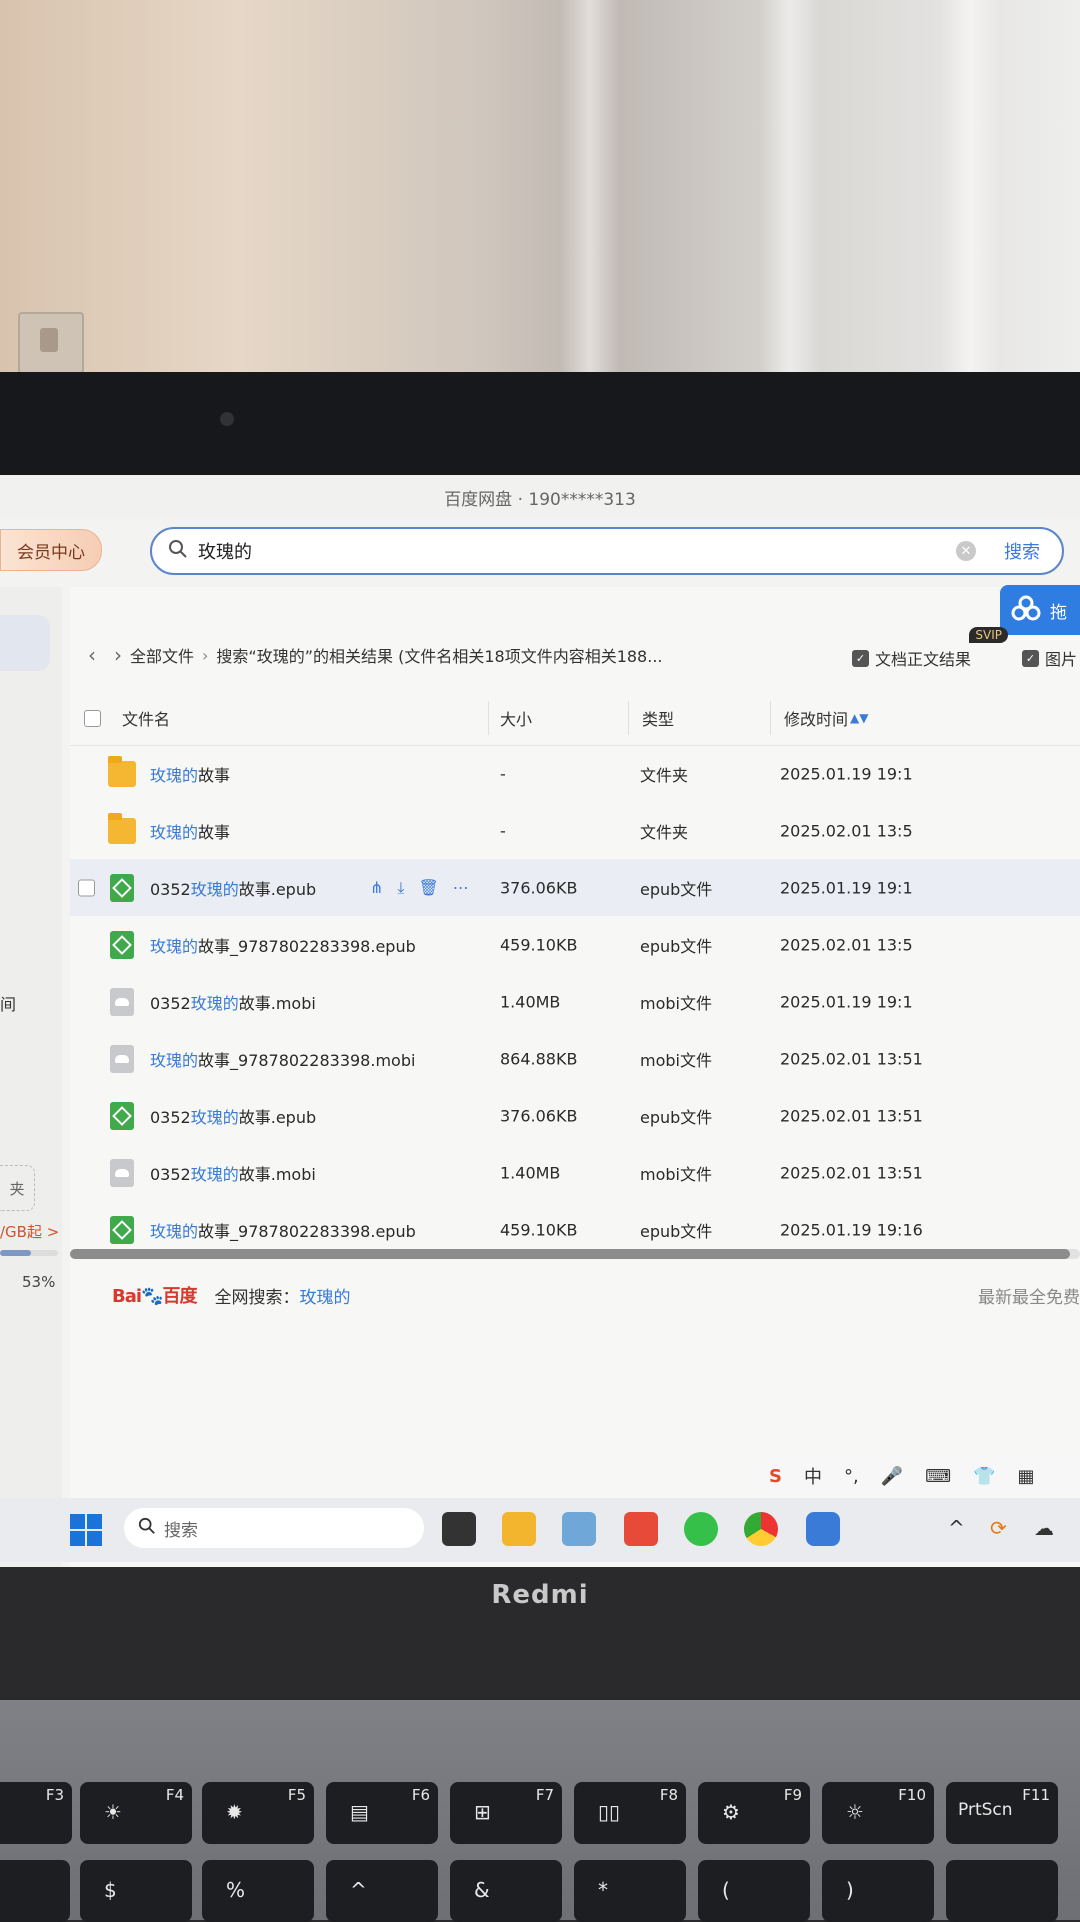 This screenshot has width=1080, height=1922. I want to click on search-button: 搜索, so click(1022, 551).